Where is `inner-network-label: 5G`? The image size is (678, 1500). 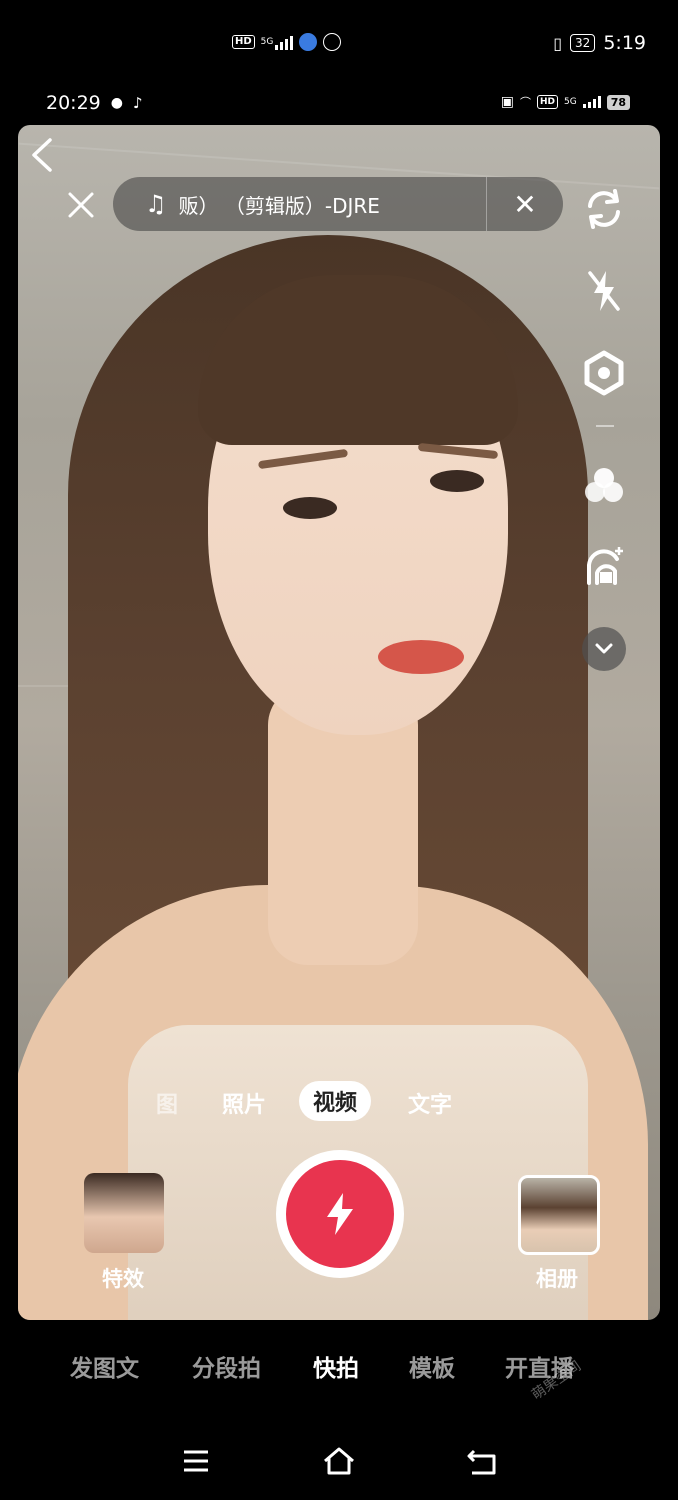 inner-network-label: 5G is located at coordinates (570, 102).